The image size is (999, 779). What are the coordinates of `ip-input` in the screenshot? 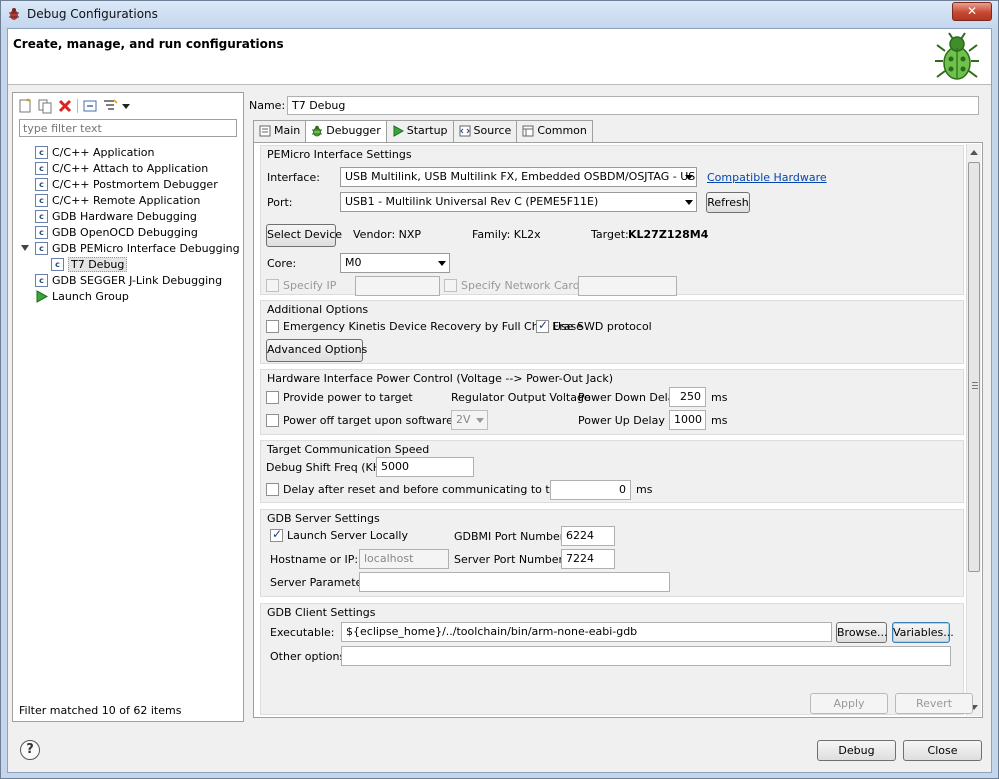 It's located at (397, 286).